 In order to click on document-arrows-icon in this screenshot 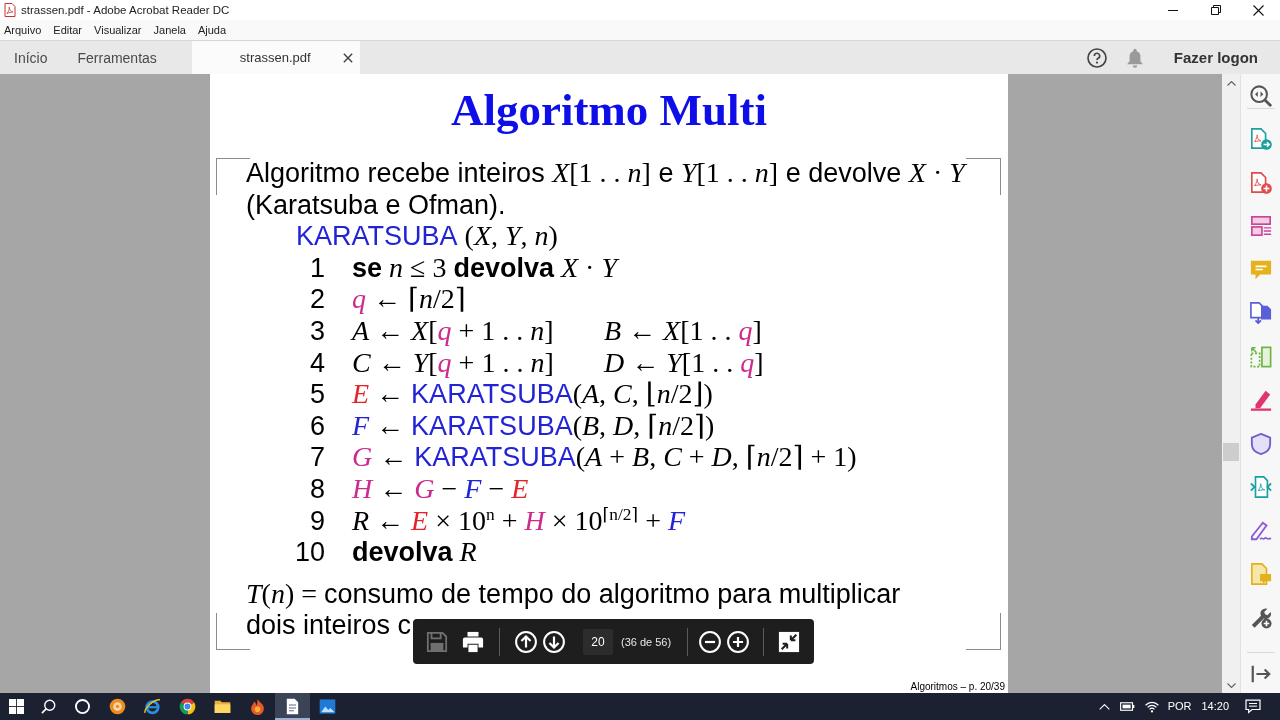, I will do `click(1260, 487)`.